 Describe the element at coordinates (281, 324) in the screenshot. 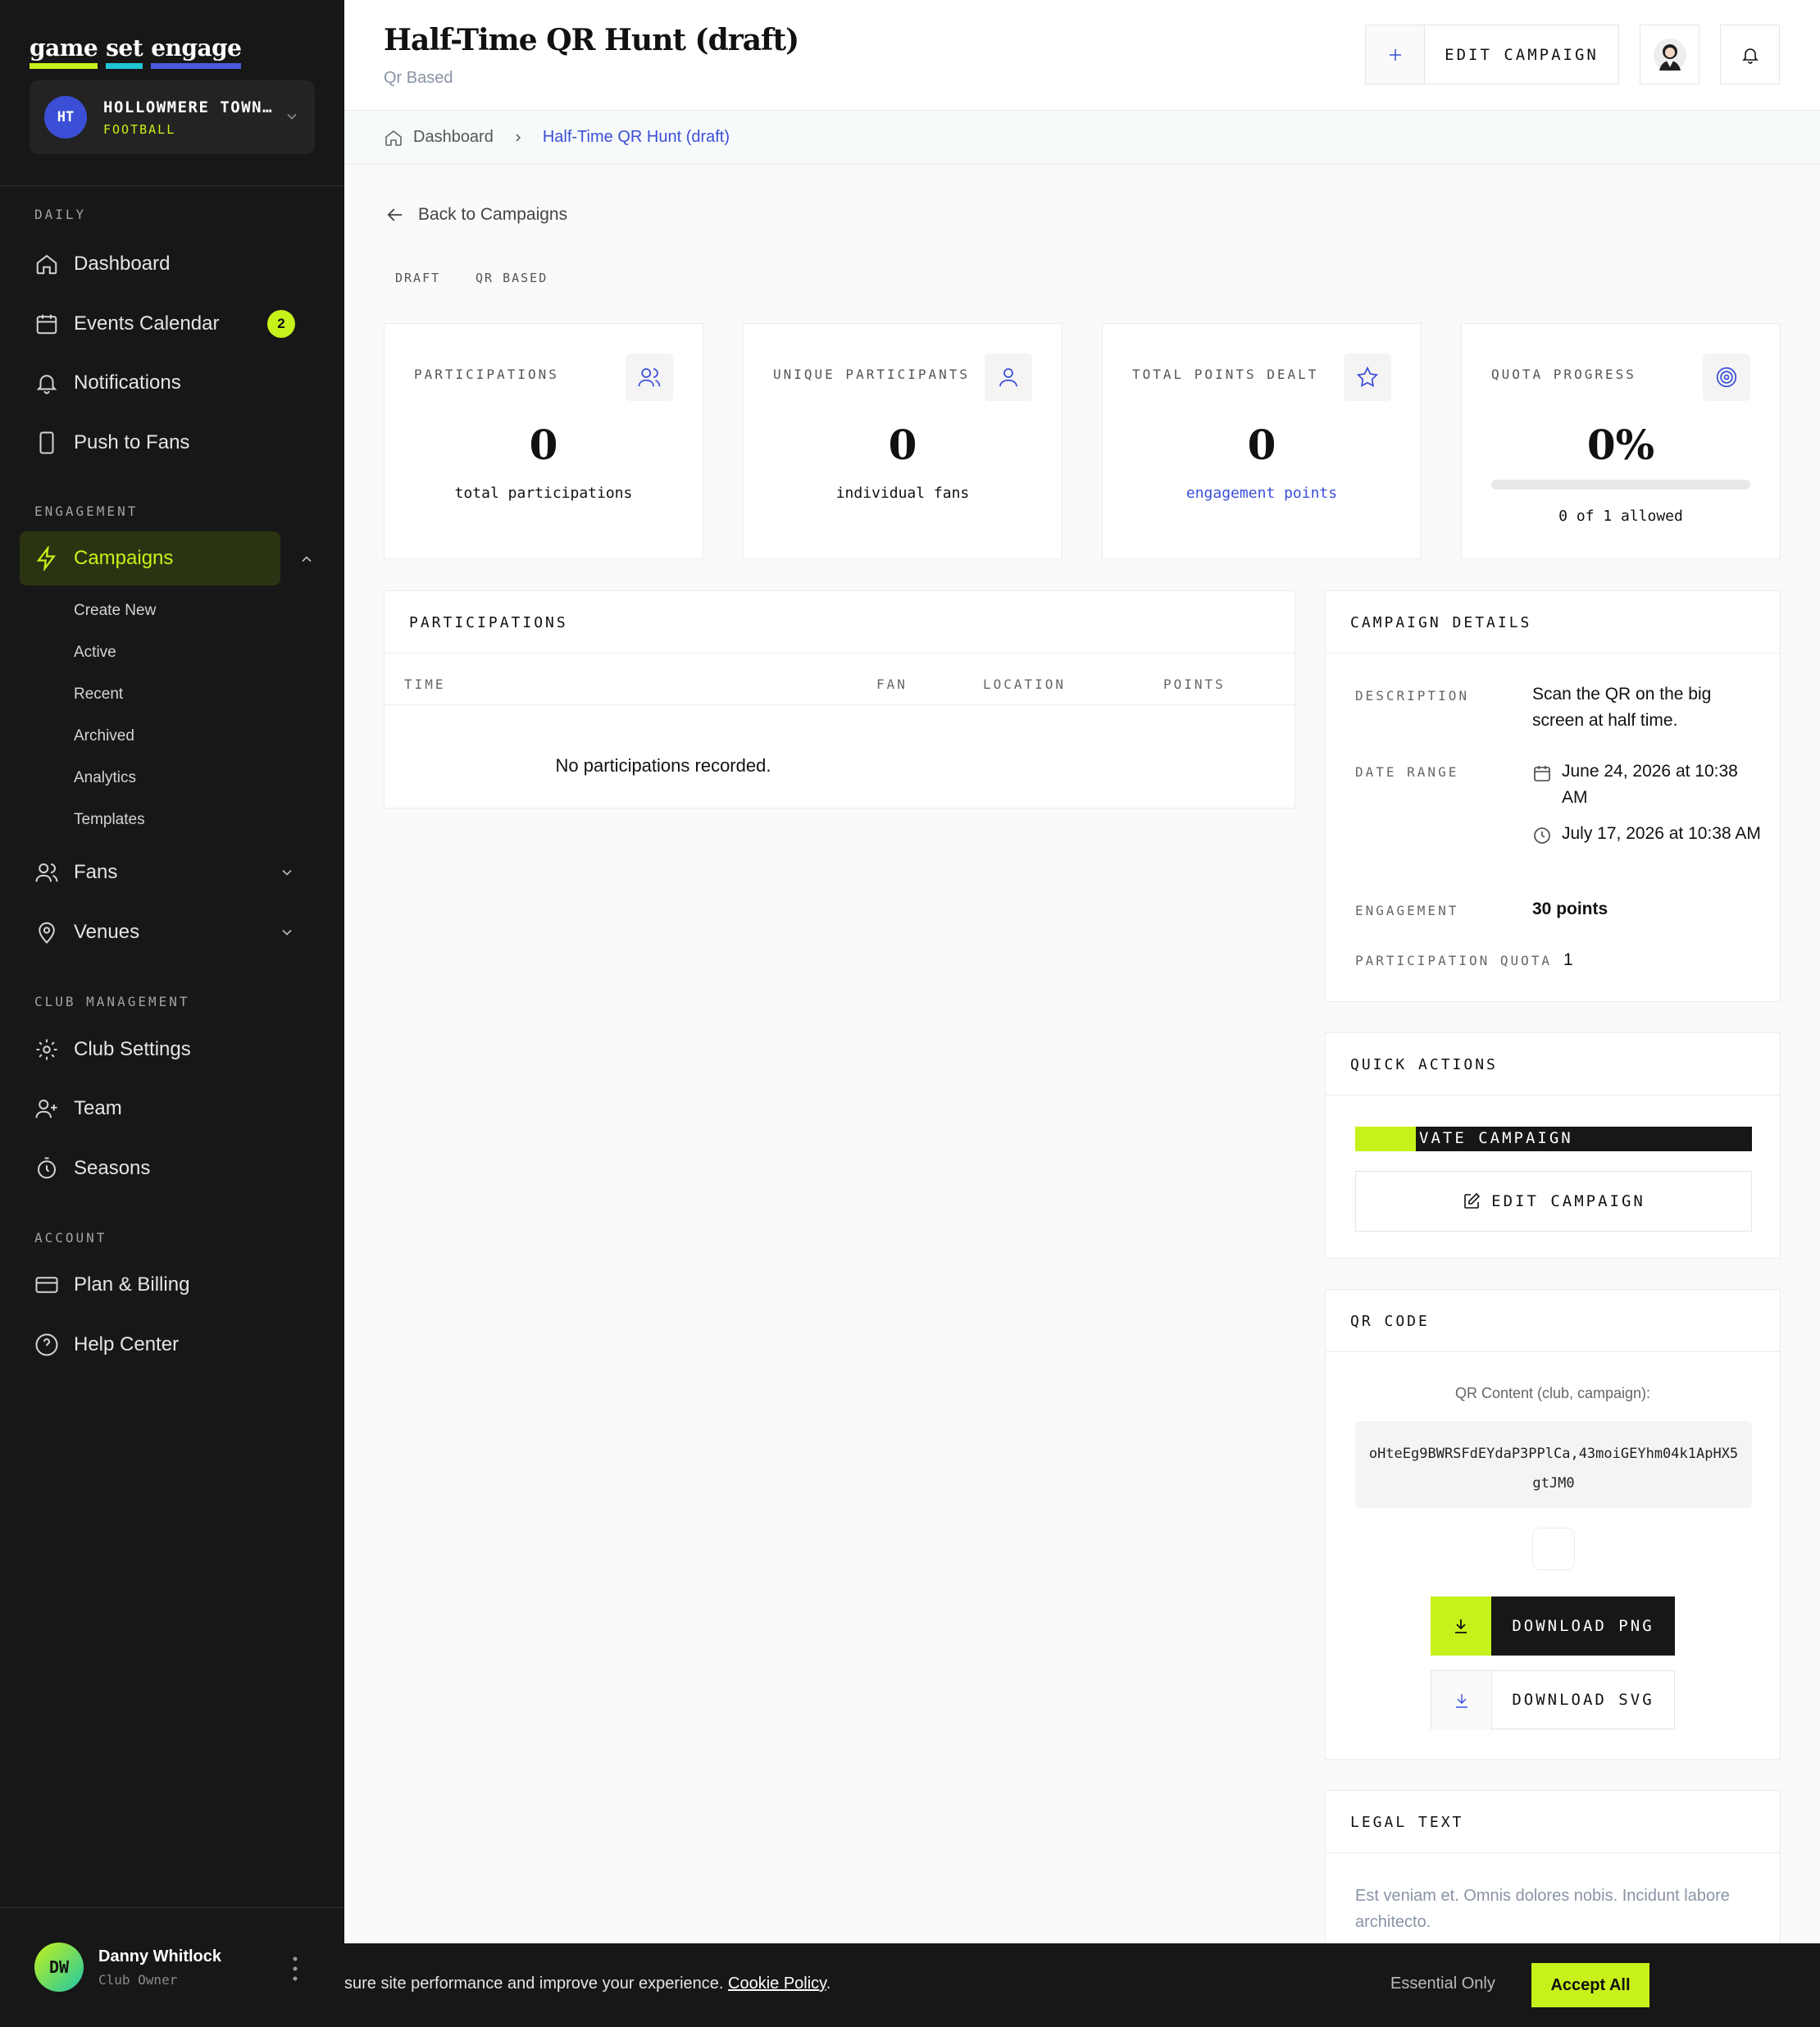

I see `events-badge: 2` at that location.